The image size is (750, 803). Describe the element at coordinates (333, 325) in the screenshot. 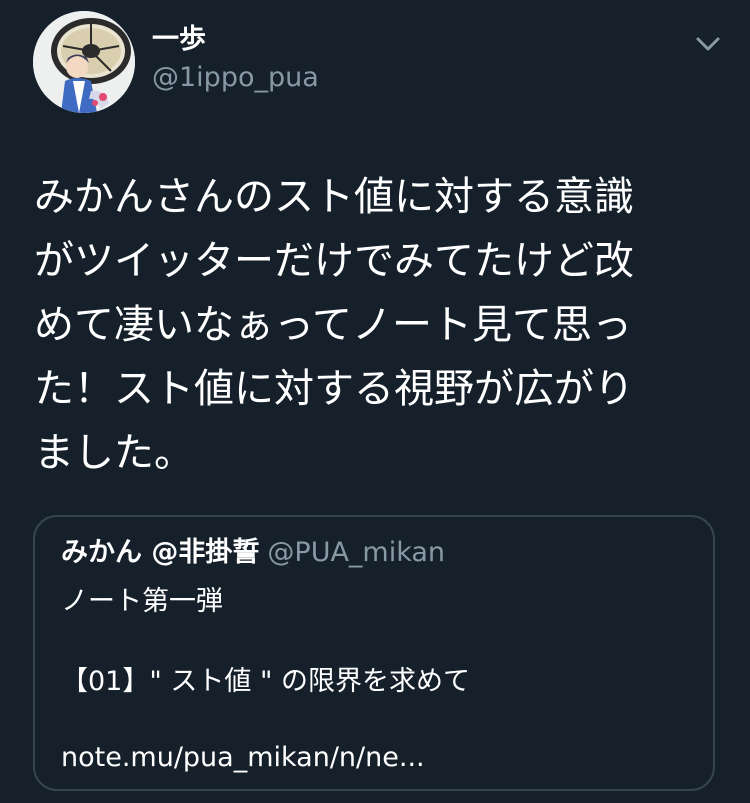

I see `tweet-text-line: めて凄いなぁってノート見て思っ` at that location.